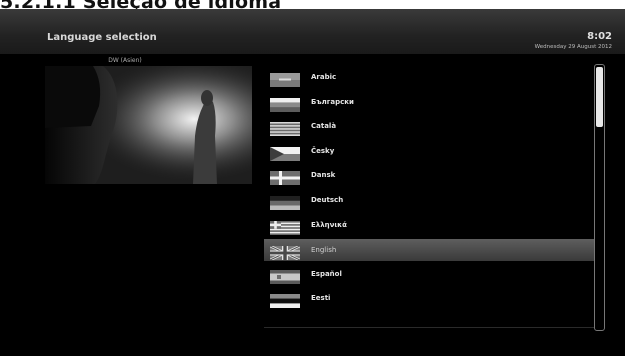 This screenshot has height=356, width=625. Describe the element at coordinates (323, 175) in the screenshot. I see `language-label: Dansk` at that location.